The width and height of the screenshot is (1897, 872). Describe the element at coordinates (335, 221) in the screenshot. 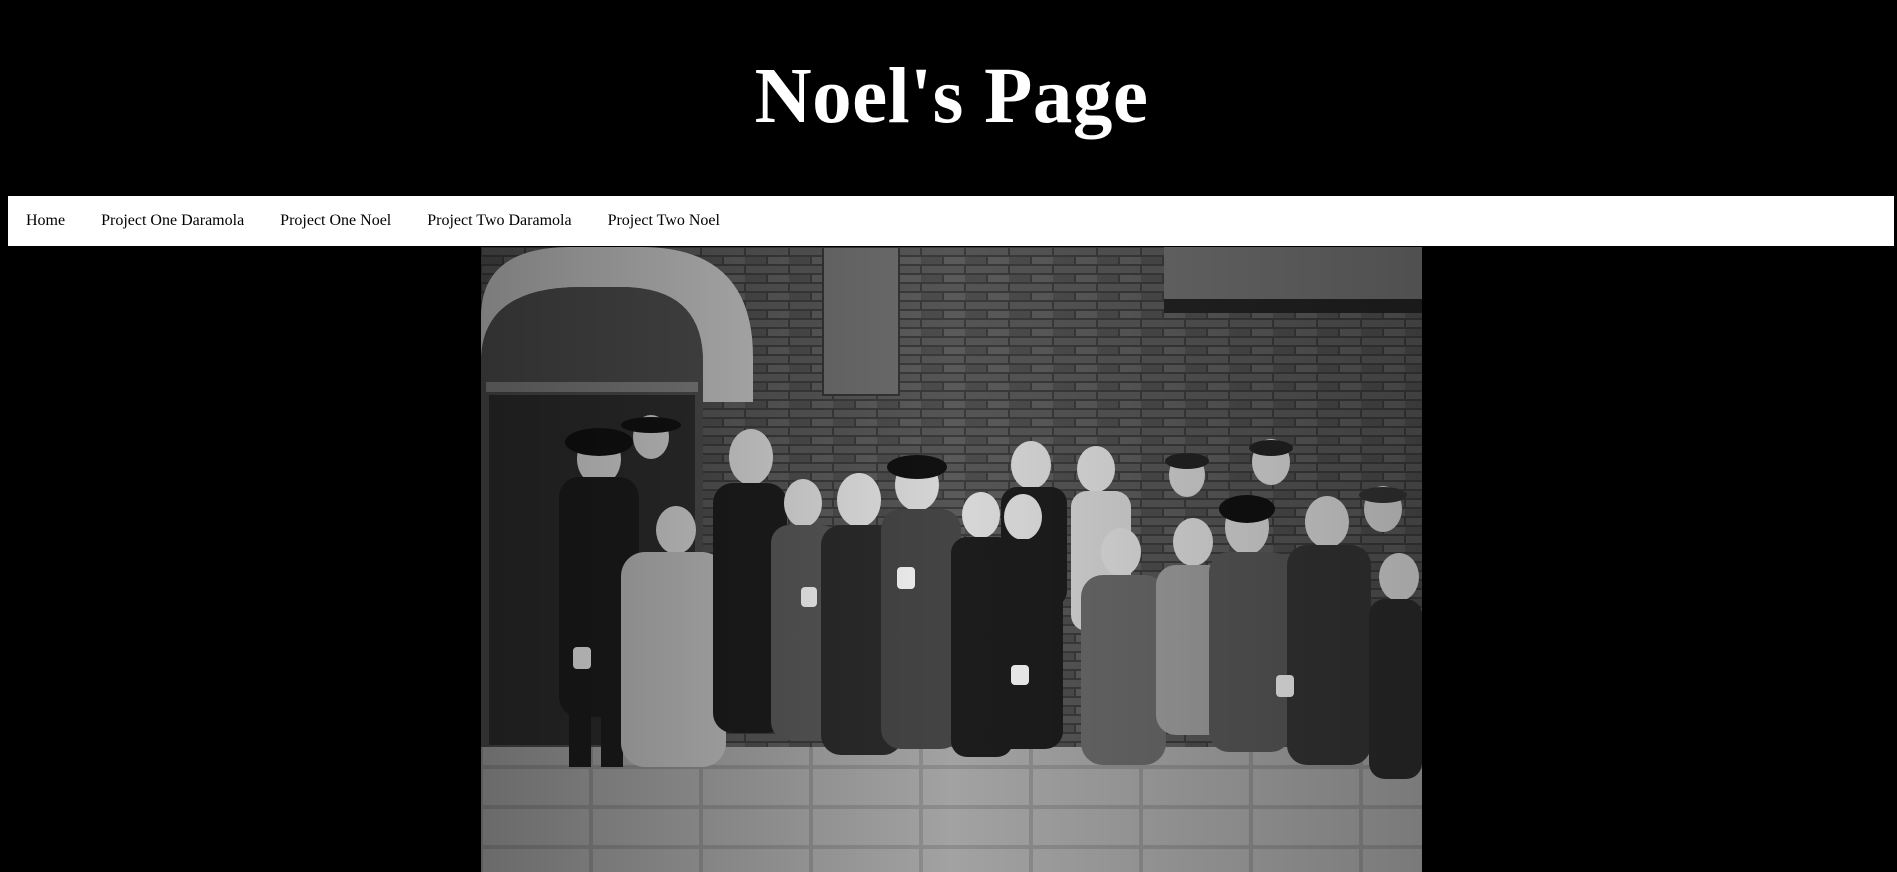

I see `nav-link-project-one-noel: Project One Noel` at that location.